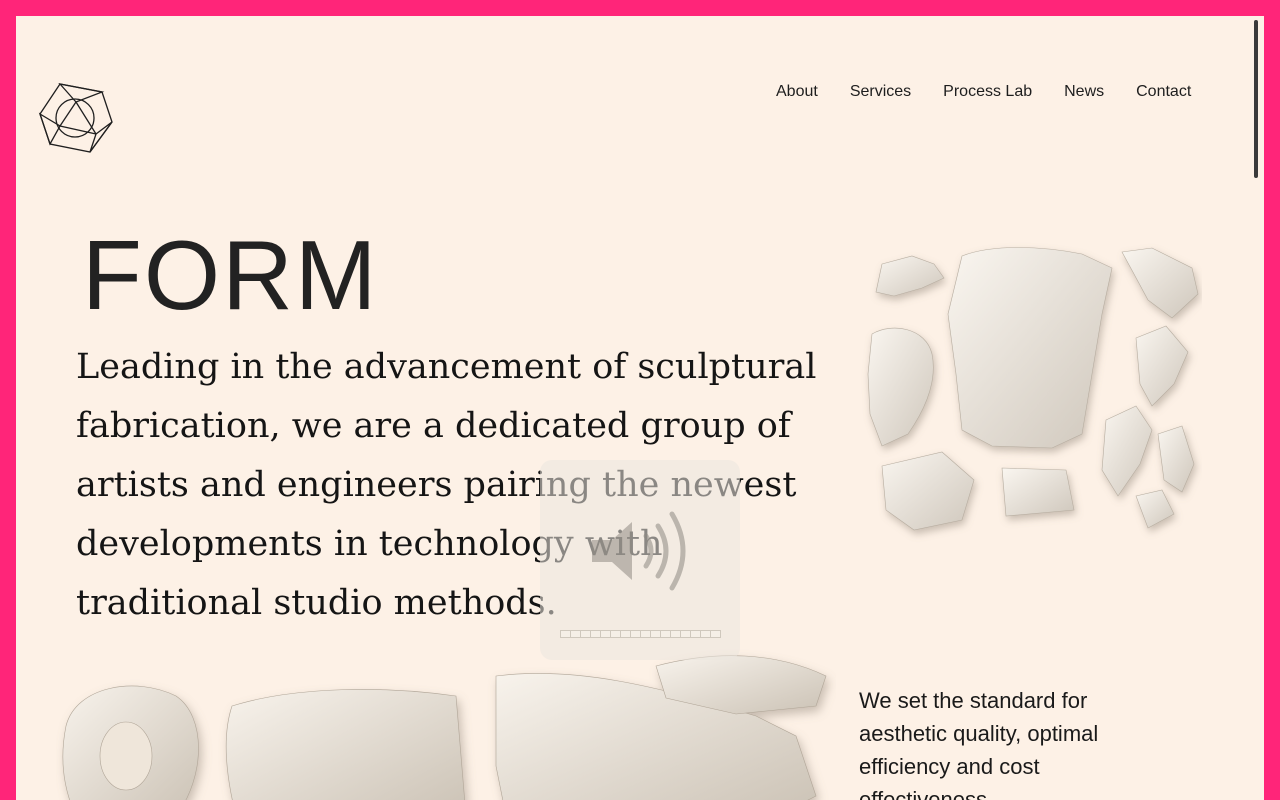  I want to click on scrollbar-thumb, so click(1256, 99).